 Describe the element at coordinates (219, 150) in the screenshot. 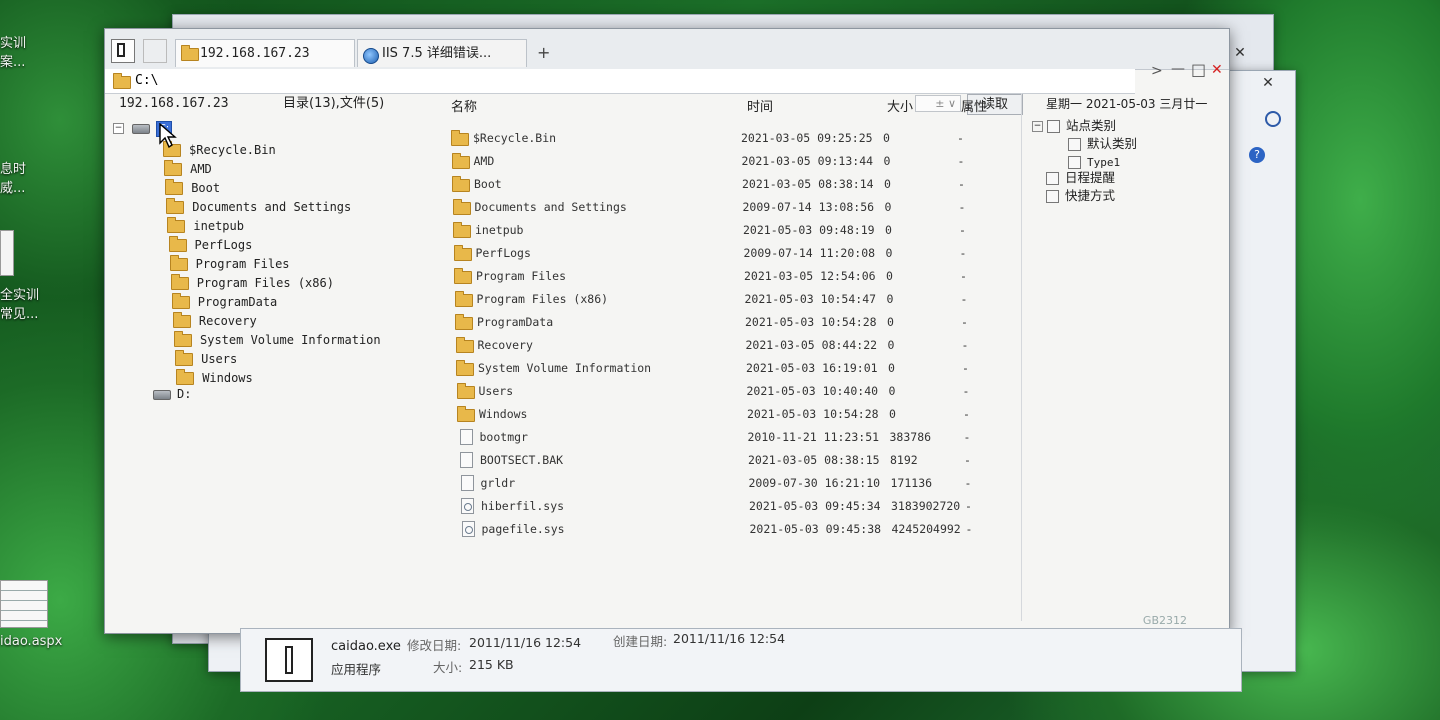

I see `tree-folder-item: $Recycle.Bin` at that location.